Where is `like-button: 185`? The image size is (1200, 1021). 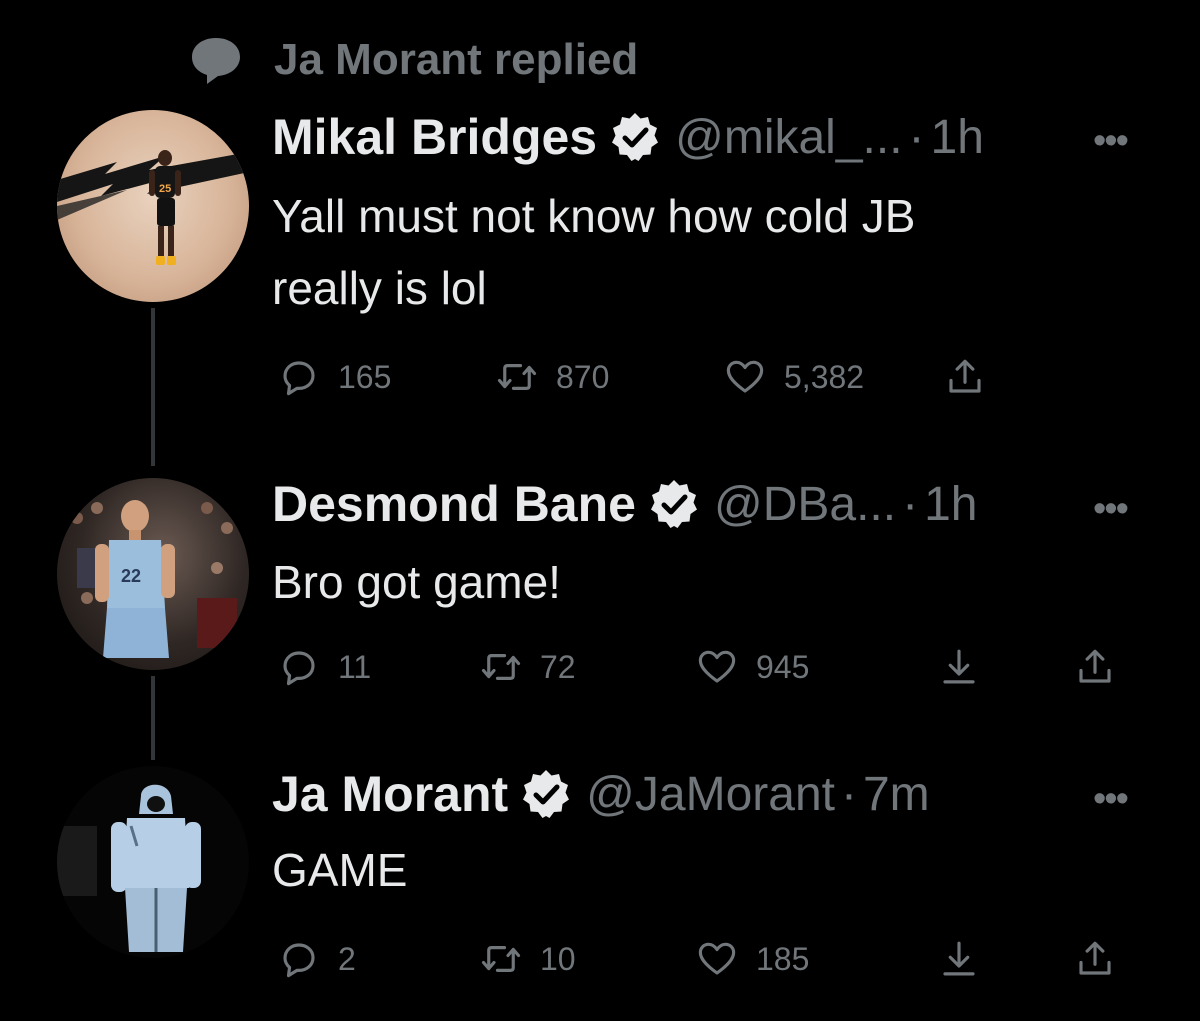
like-button: 185 is located at coordinates (752, 959).